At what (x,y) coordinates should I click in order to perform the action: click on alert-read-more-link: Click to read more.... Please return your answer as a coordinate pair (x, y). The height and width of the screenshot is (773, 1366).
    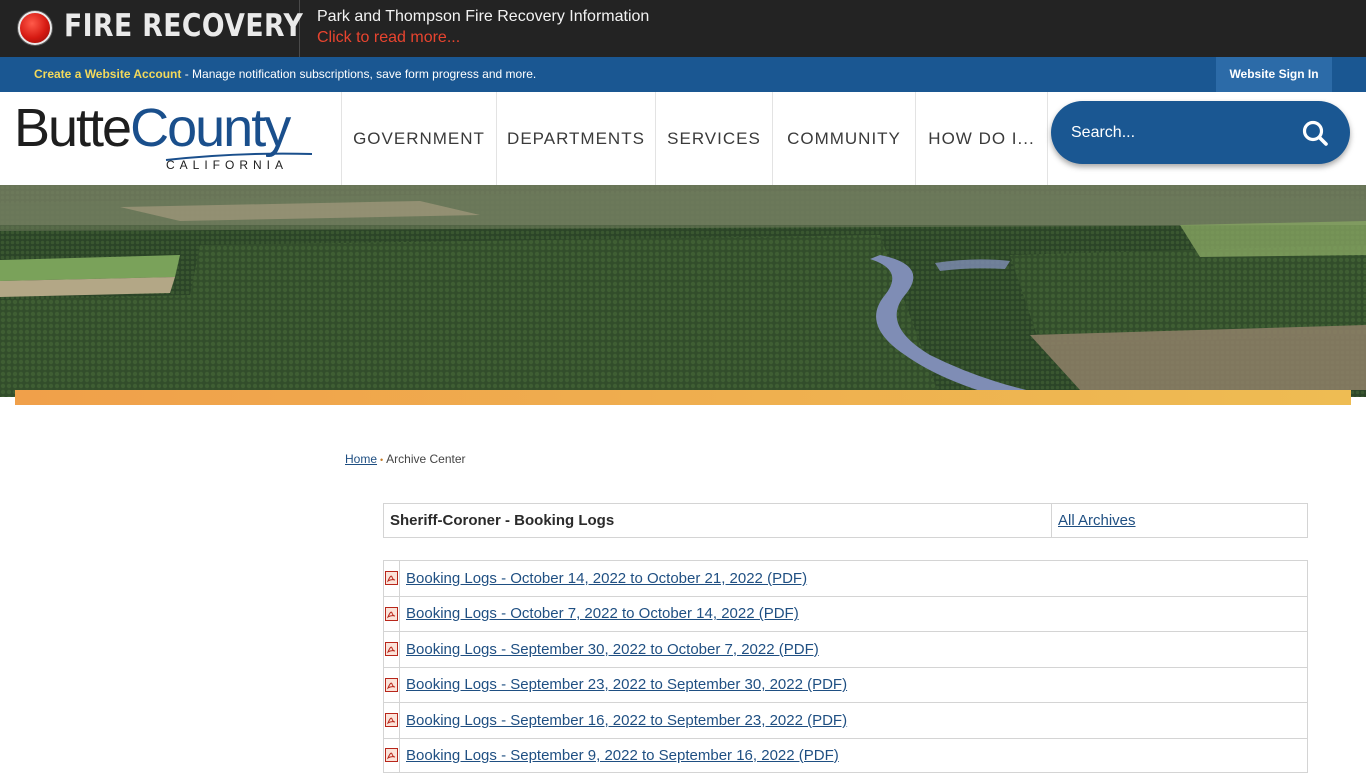
    Looking at the image, I should click on (388, 37).